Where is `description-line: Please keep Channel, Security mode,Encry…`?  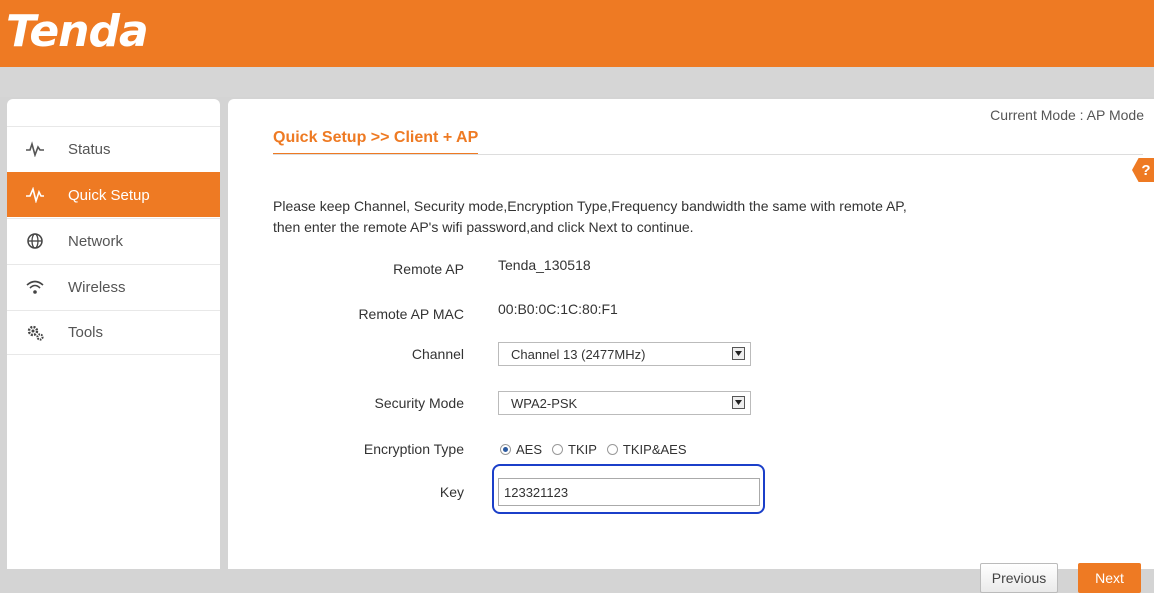
description-line: Please keep Channel, Security mode,Encry… is located at coordinates (590, 206).